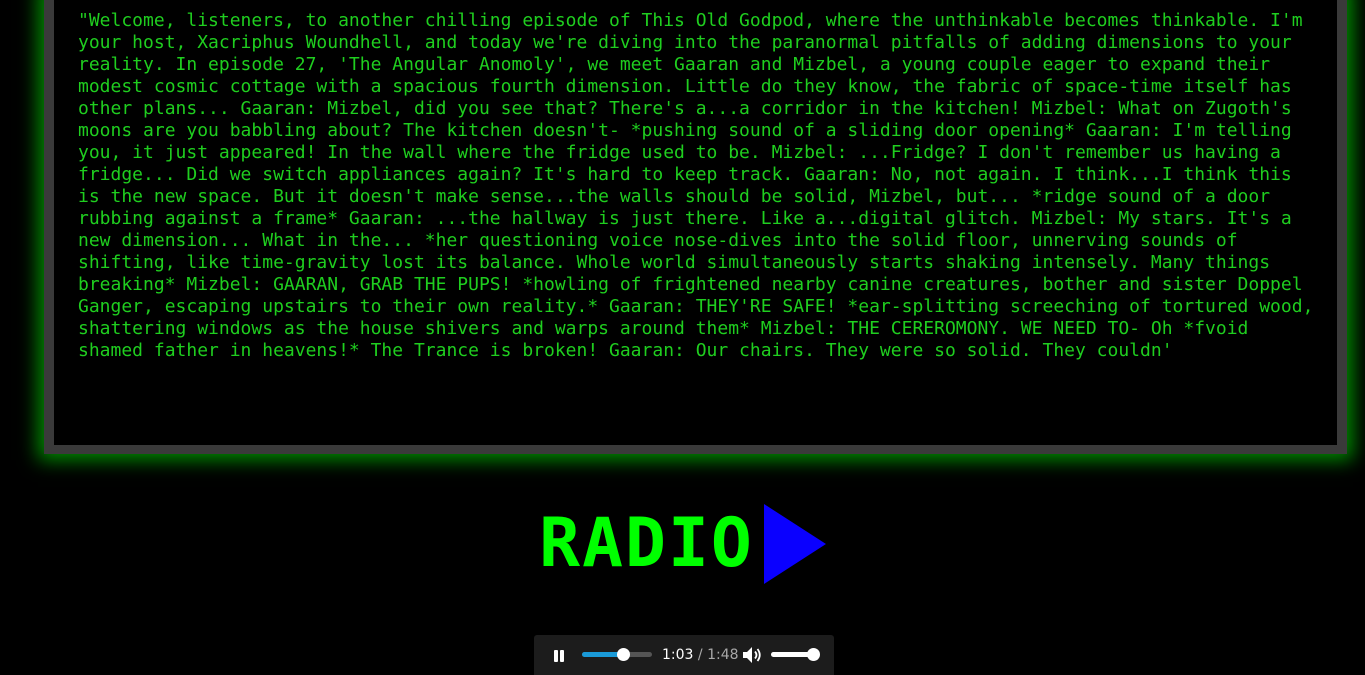 This screenshot has width=1365, height=675. What do you see at coordinates (794, 544) in the screenshot?
I see `play-triangle-icon` at bounding box center [794, 544].